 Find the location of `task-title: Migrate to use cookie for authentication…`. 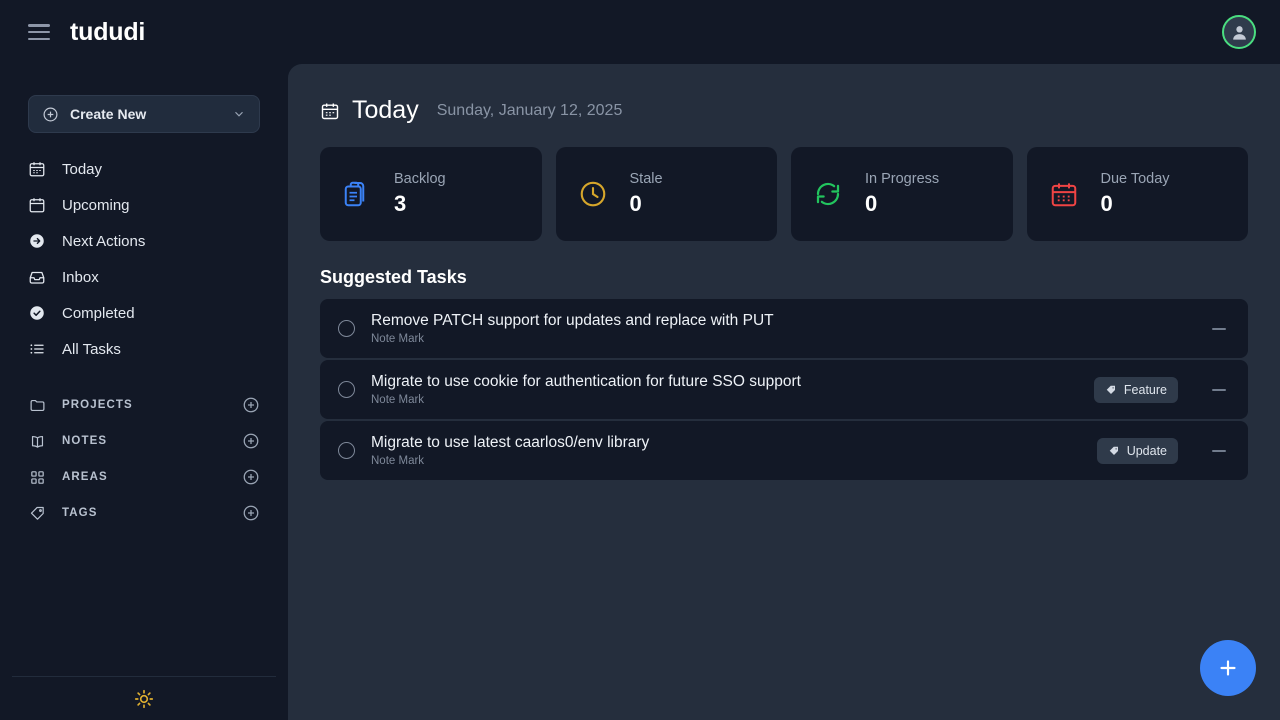

task-title: Migrate to use cookie for authentication… is located at coordinates (586, 381).